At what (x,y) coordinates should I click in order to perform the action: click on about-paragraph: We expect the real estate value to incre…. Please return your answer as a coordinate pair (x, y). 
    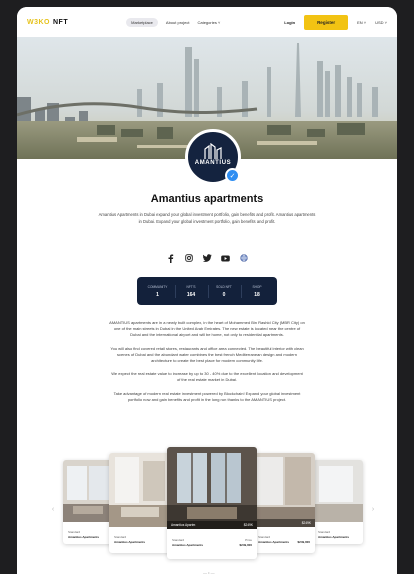
    Looking at the image, I should click on (207, 377).